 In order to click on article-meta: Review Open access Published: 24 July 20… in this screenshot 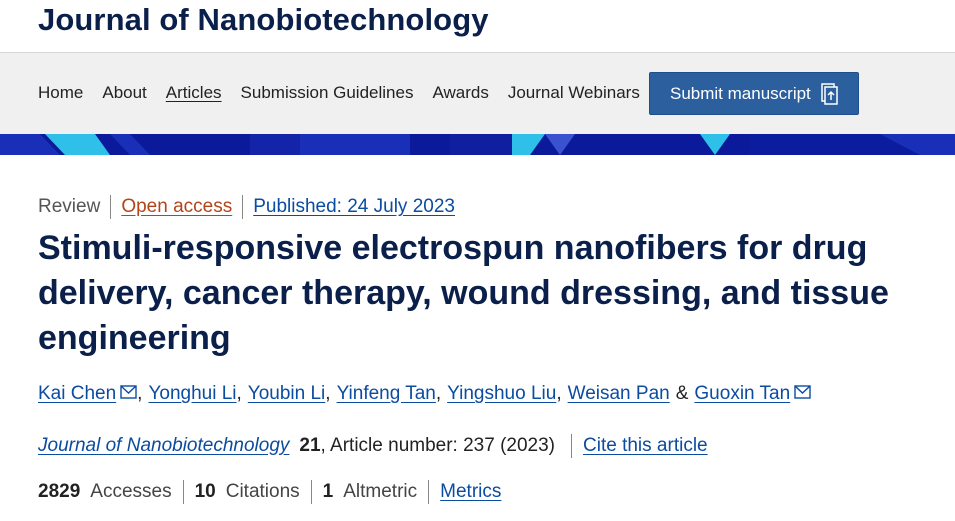, I will do `click(246, 207)`.